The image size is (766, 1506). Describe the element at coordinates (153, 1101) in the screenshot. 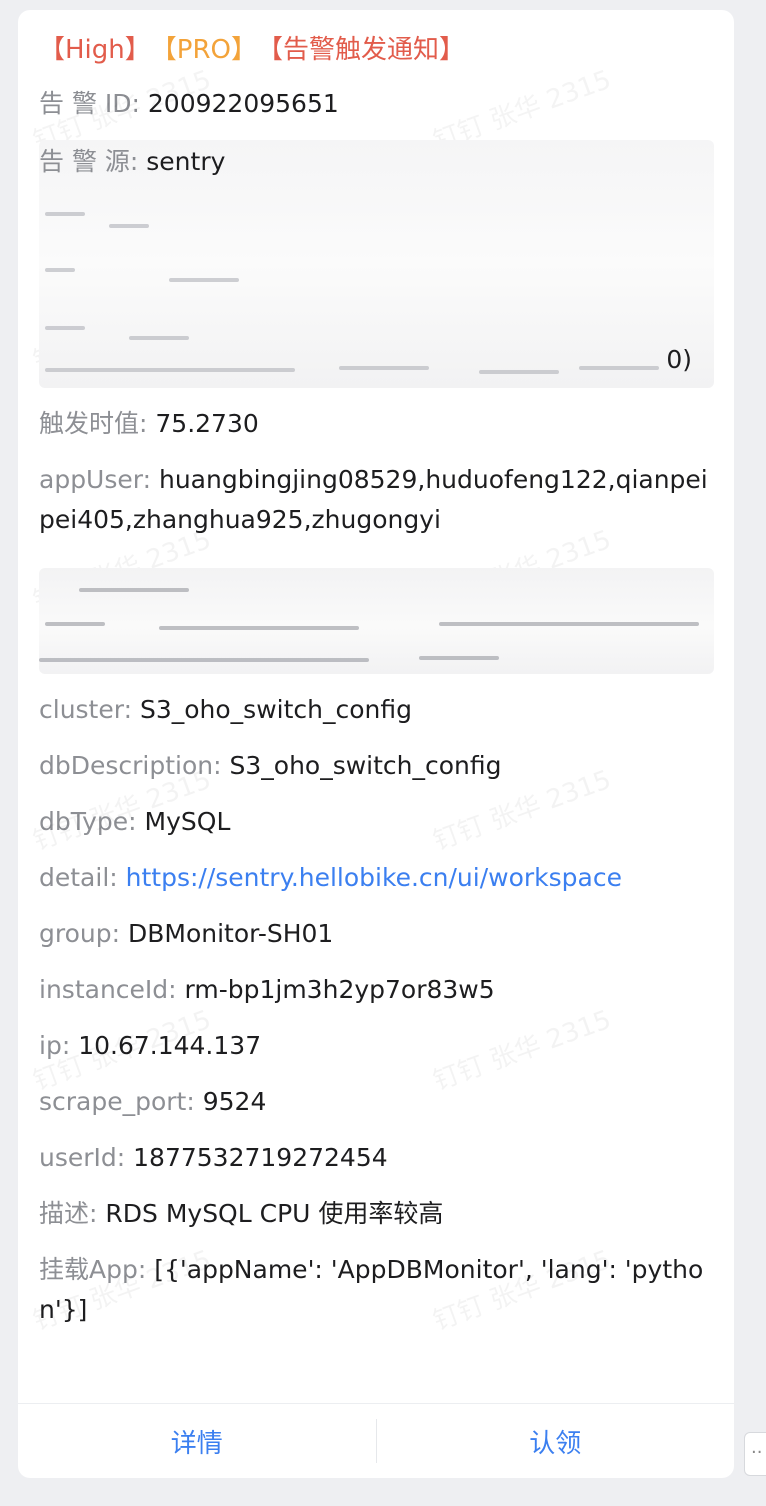

I see `field-scrape-port: scrape_port: 9524` at that location.